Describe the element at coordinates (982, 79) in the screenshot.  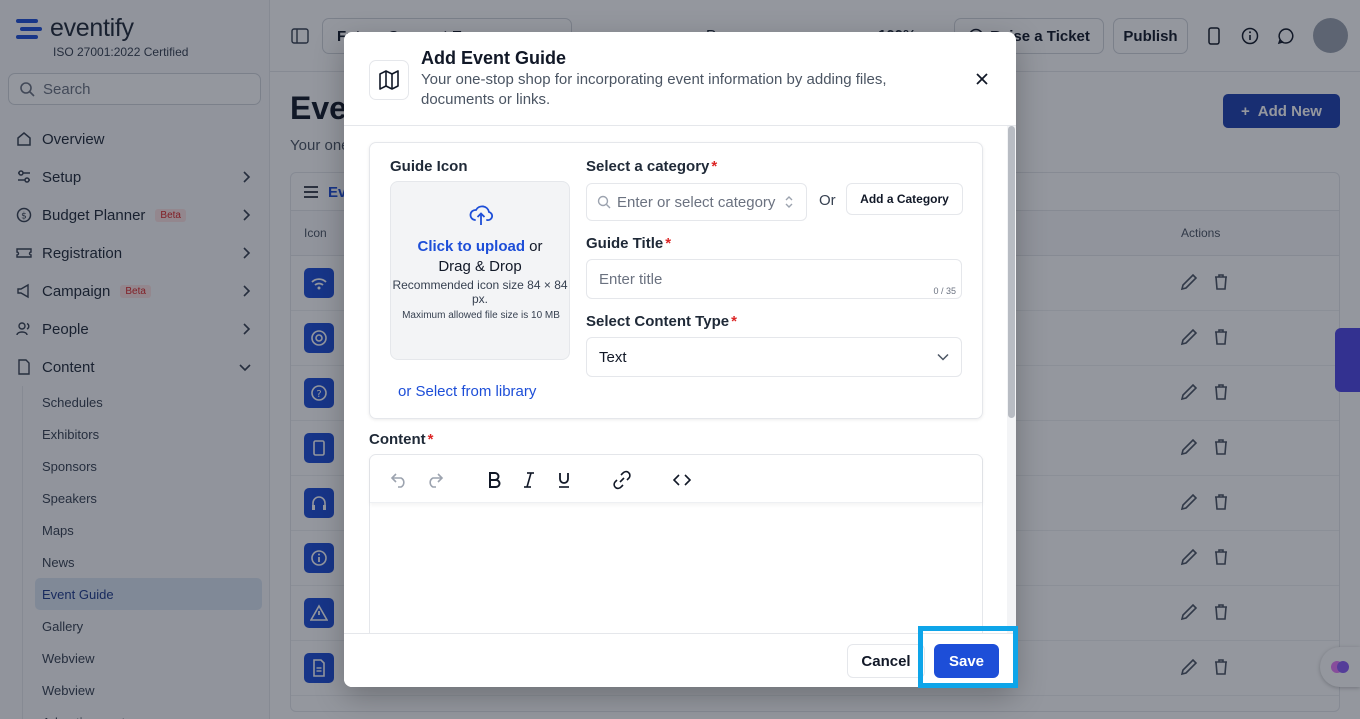
I see `close-icon` at that location.